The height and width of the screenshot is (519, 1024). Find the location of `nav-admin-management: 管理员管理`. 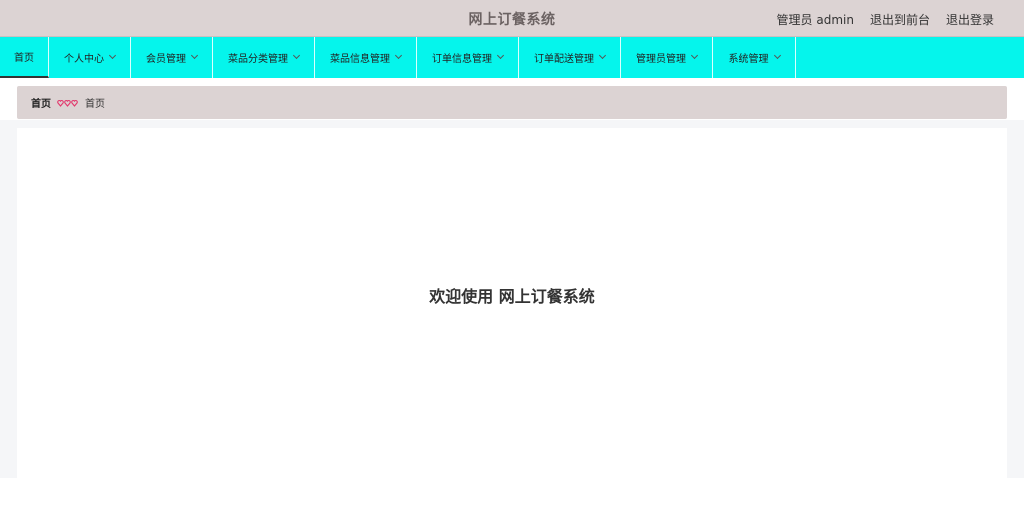

nav-admin-management: 管理员管理 is located at coordinates (667, 57).